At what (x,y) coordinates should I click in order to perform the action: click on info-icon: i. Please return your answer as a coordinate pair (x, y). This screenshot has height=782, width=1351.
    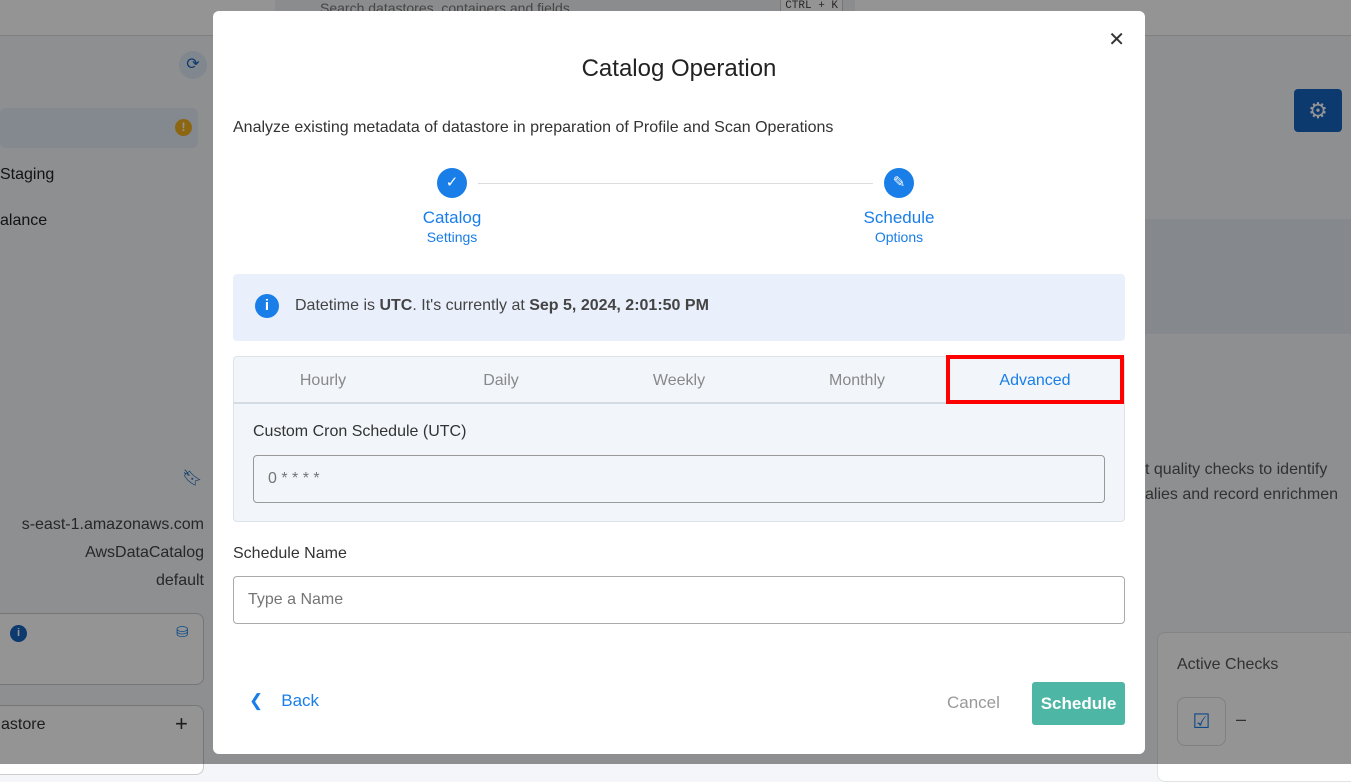
    Looking at the image, I should click on (267, 306).